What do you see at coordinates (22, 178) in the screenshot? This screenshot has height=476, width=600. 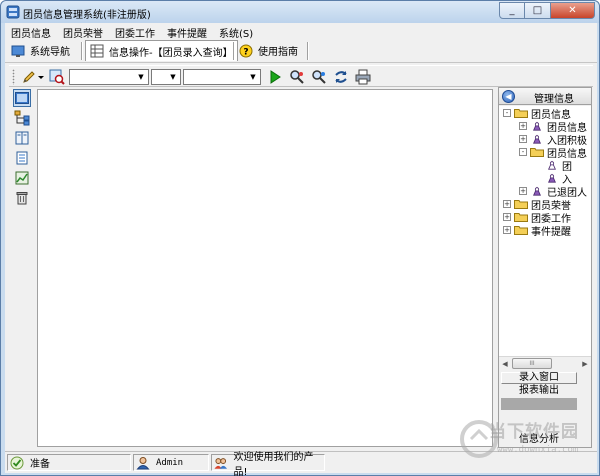 I see `chart-icon` at bounding box center [22, 178].